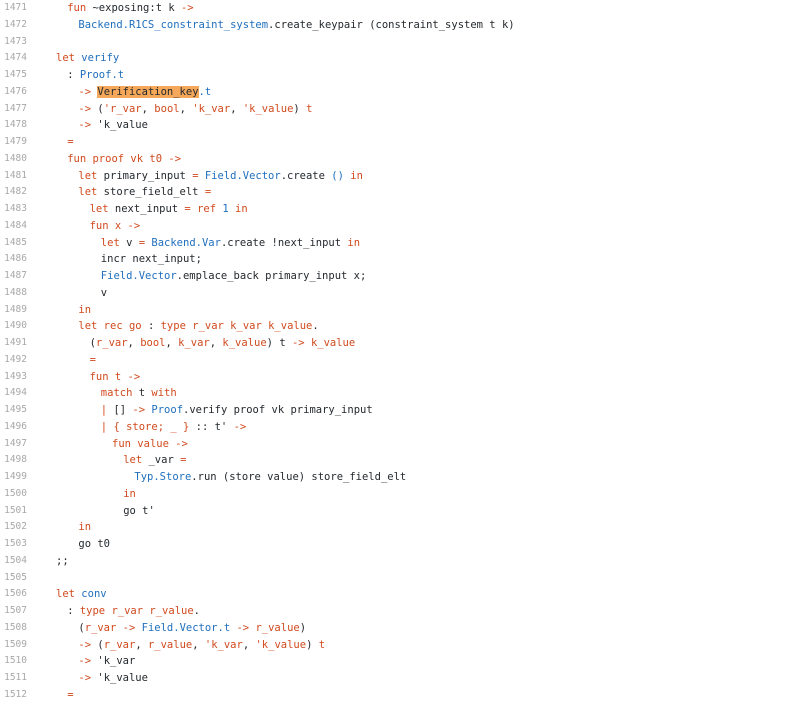 The height and width of the screenshot is (708, 800). I want to click on line-number: 1480, so click(13, 159).